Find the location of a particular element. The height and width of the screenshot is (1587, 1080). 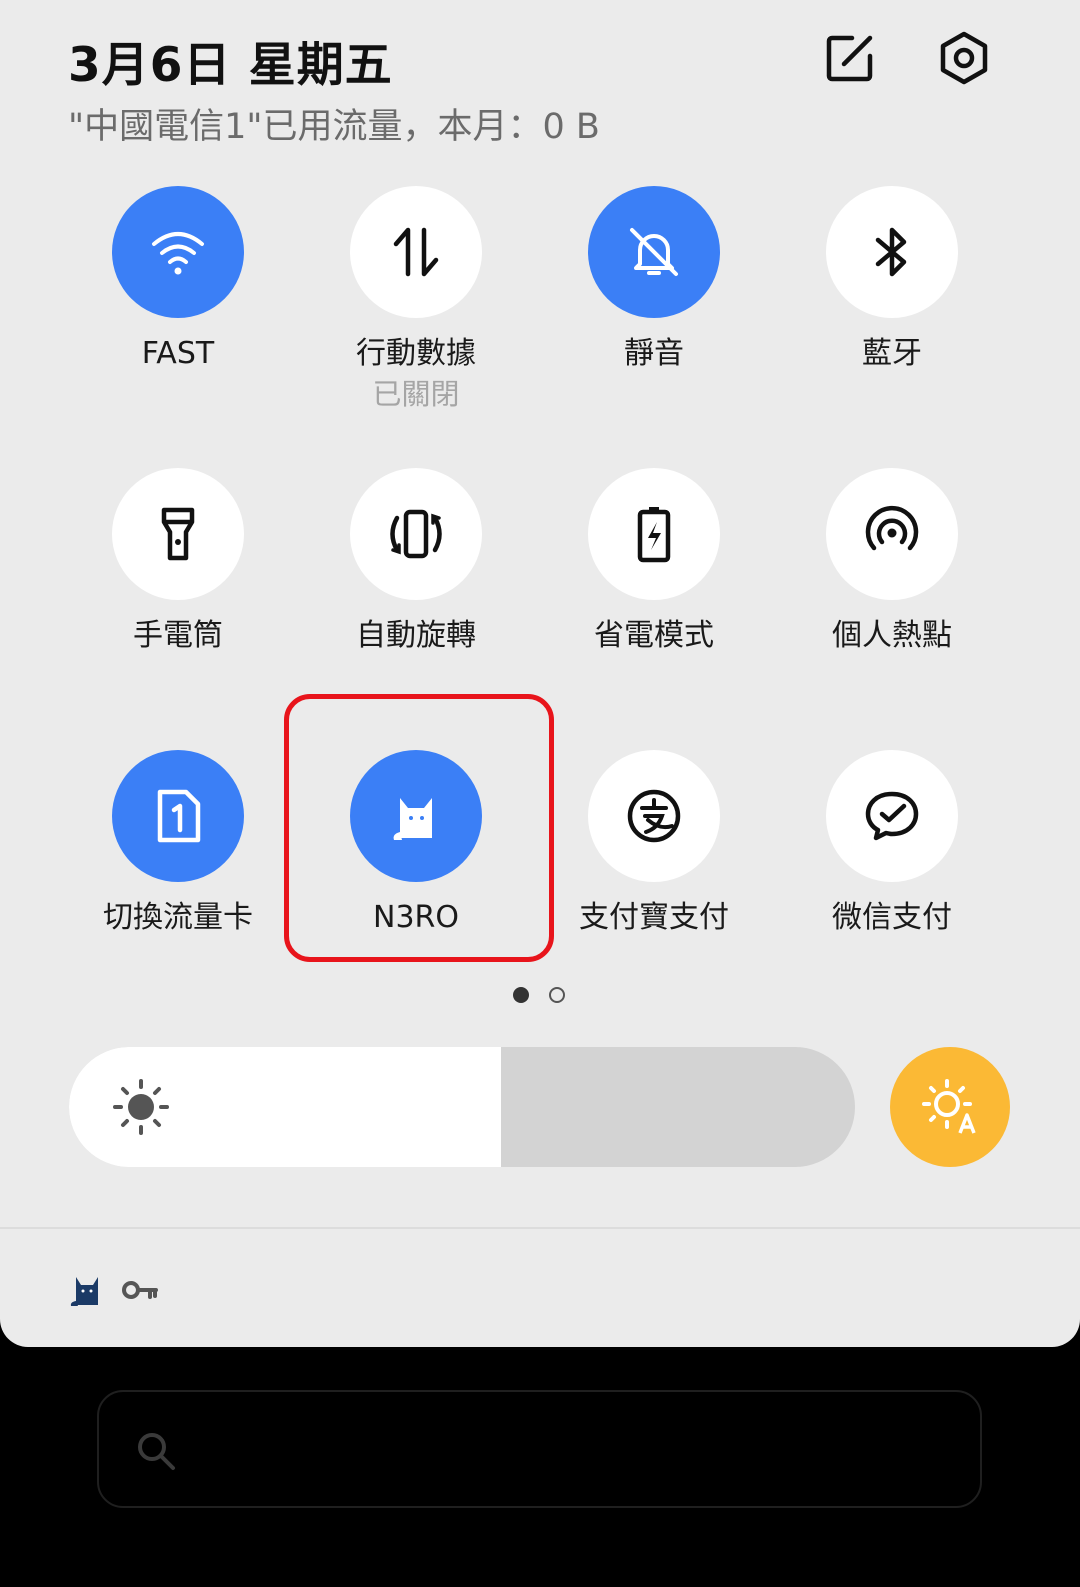

battery-saver-icon is located at coordinates (654, 535).